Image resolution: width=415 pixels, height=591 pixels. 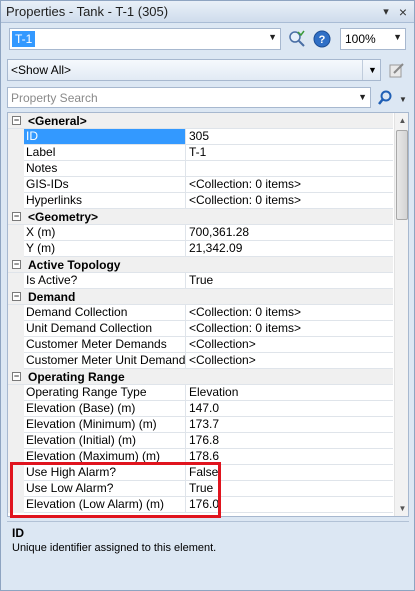 I want to click on property-row-x: X (m) 700,361.28, so click(x=200, y=233).